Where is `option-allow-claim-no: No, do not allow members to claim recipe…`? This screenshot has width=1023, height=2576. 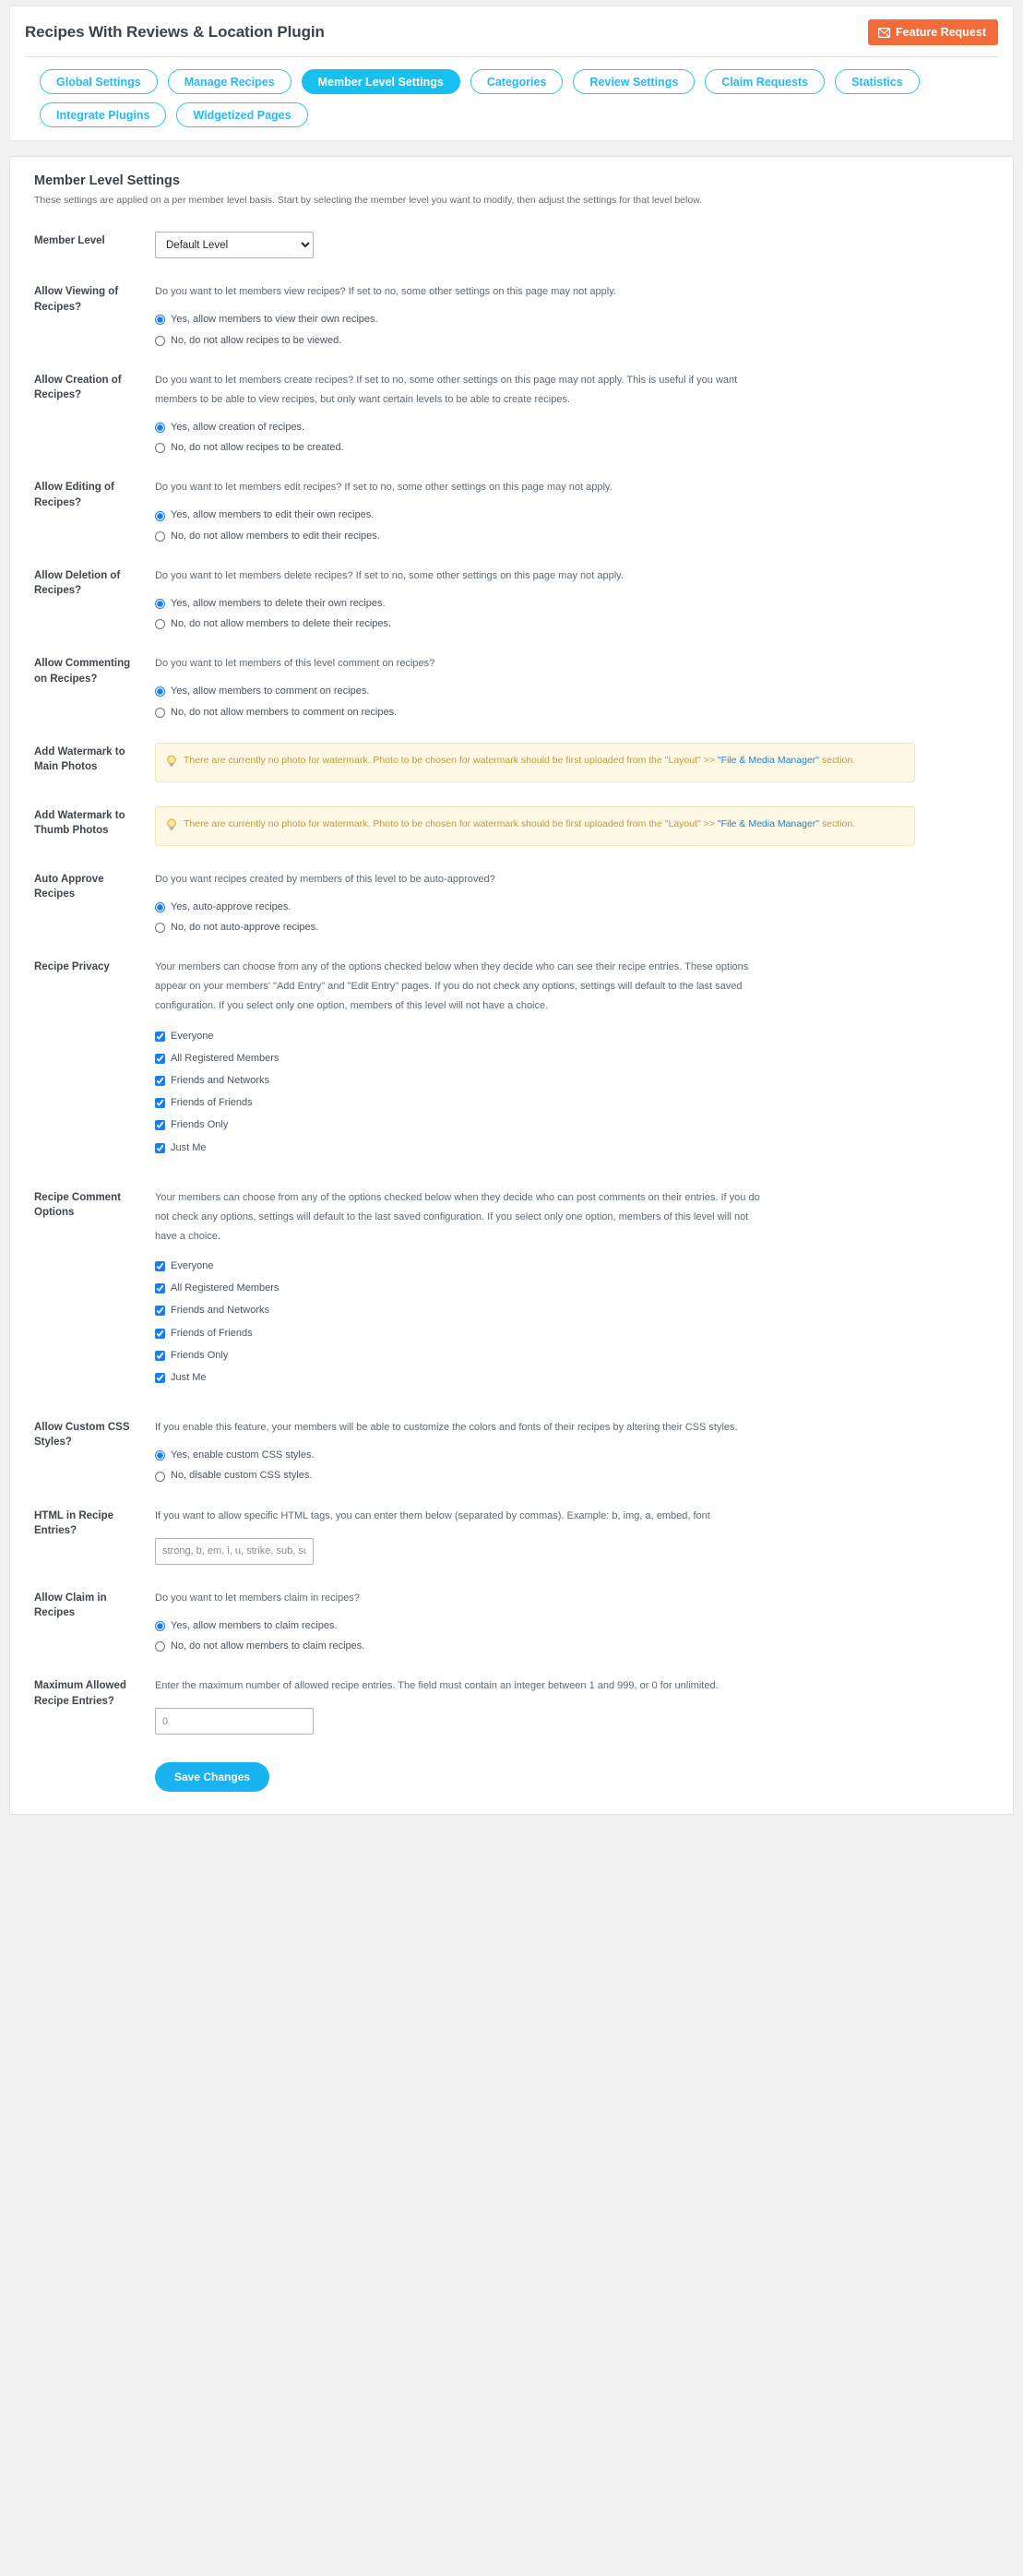
option-allow-claim-no: No, do not allow members to claim recipe… is located at coordinates (574, 1646).